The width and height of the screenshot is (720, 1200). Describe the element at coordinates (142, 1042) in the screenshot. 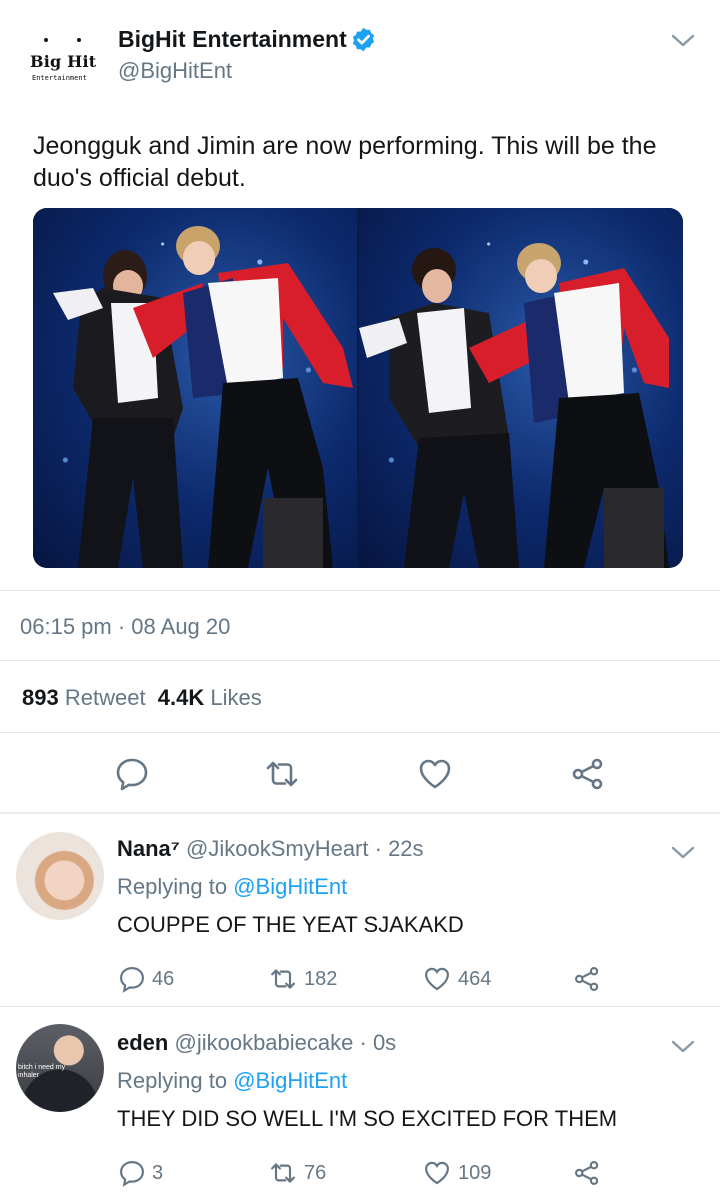

I see `reply-author-name: eden` at that location.